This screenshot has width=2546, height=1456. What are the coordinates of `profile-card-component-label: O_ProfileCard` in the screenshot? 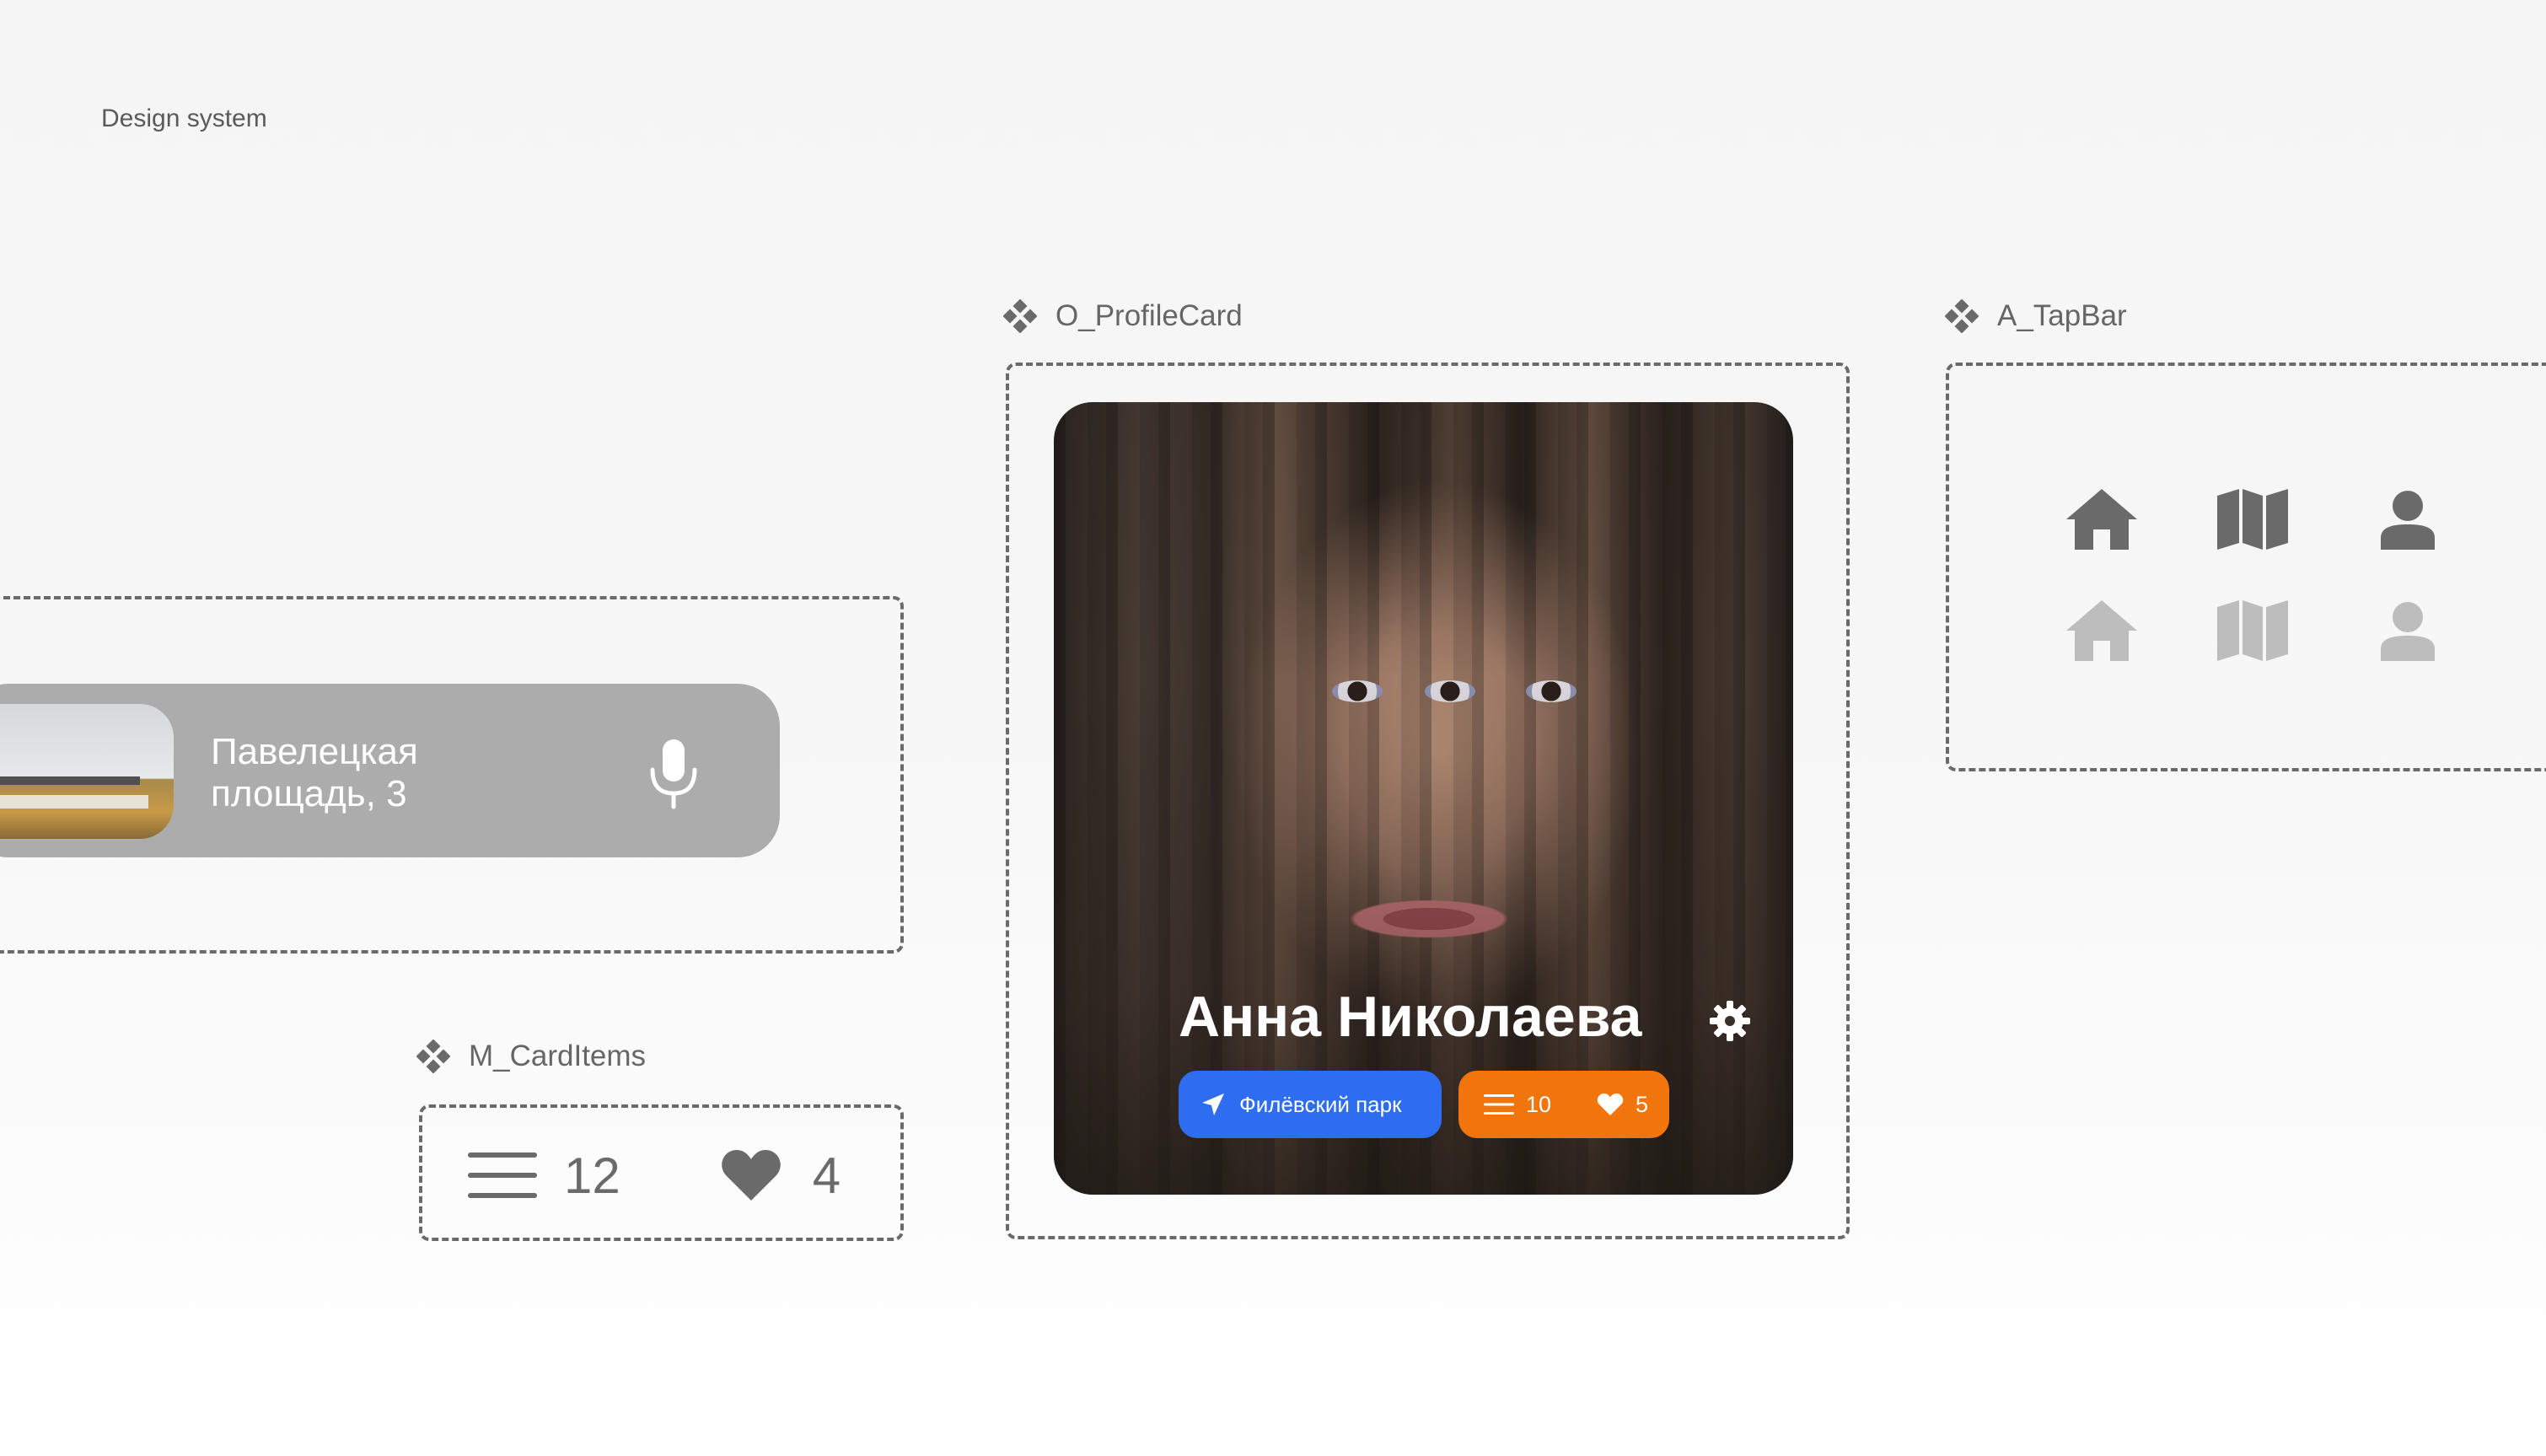 It's located at (1123, 316).